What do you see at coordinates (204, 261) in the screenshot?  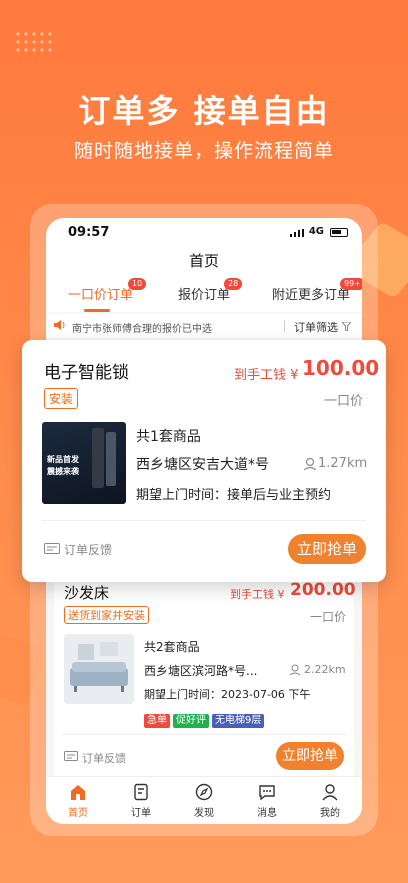 I see `page-title: 首页` at bounding box center [204, 261].